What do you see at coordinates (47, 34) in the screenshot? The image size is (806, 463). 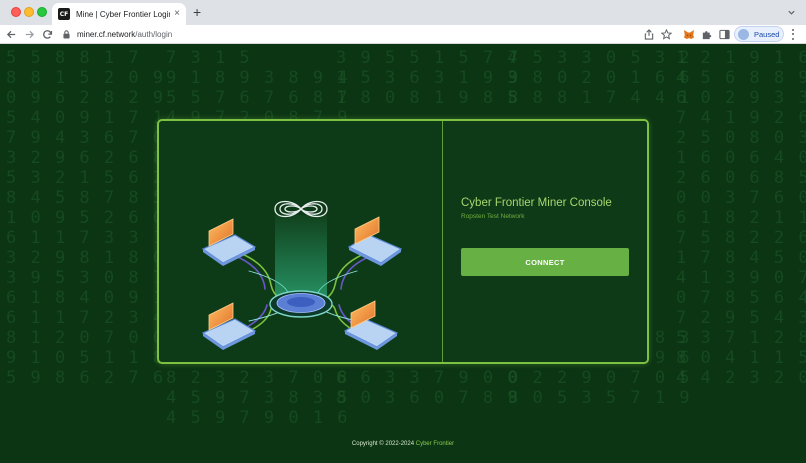 I see `reload-icon` at bounding box center [47, 34].